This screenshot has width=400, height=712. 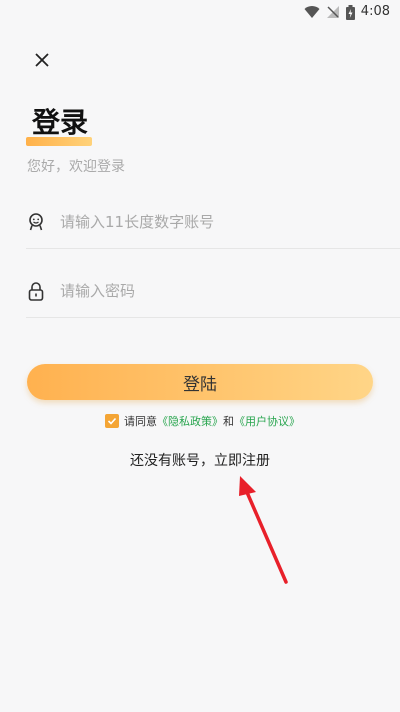 What do you see at coordinates (36, 291) in the screenshot?
I see `lock-icon` at bounding box center [36, 291].